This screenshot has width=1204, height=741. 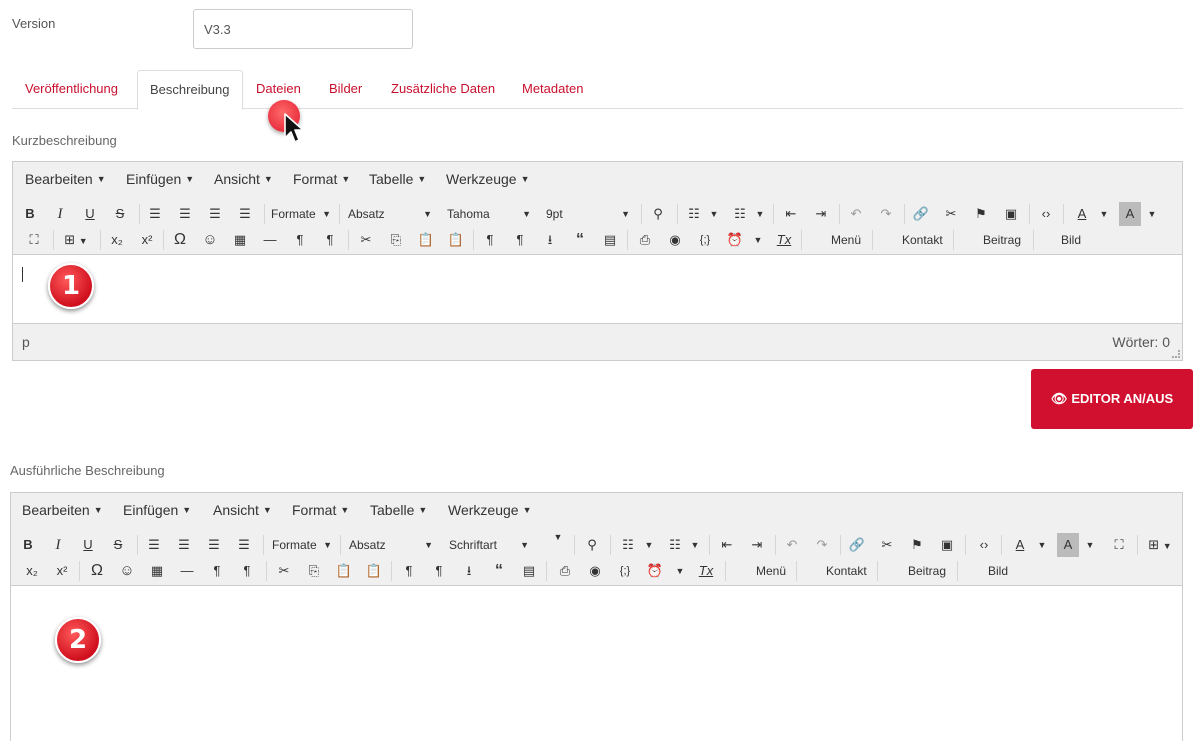 I want to click on clock-caret-icon: ▼, so click(x=758, y=240).